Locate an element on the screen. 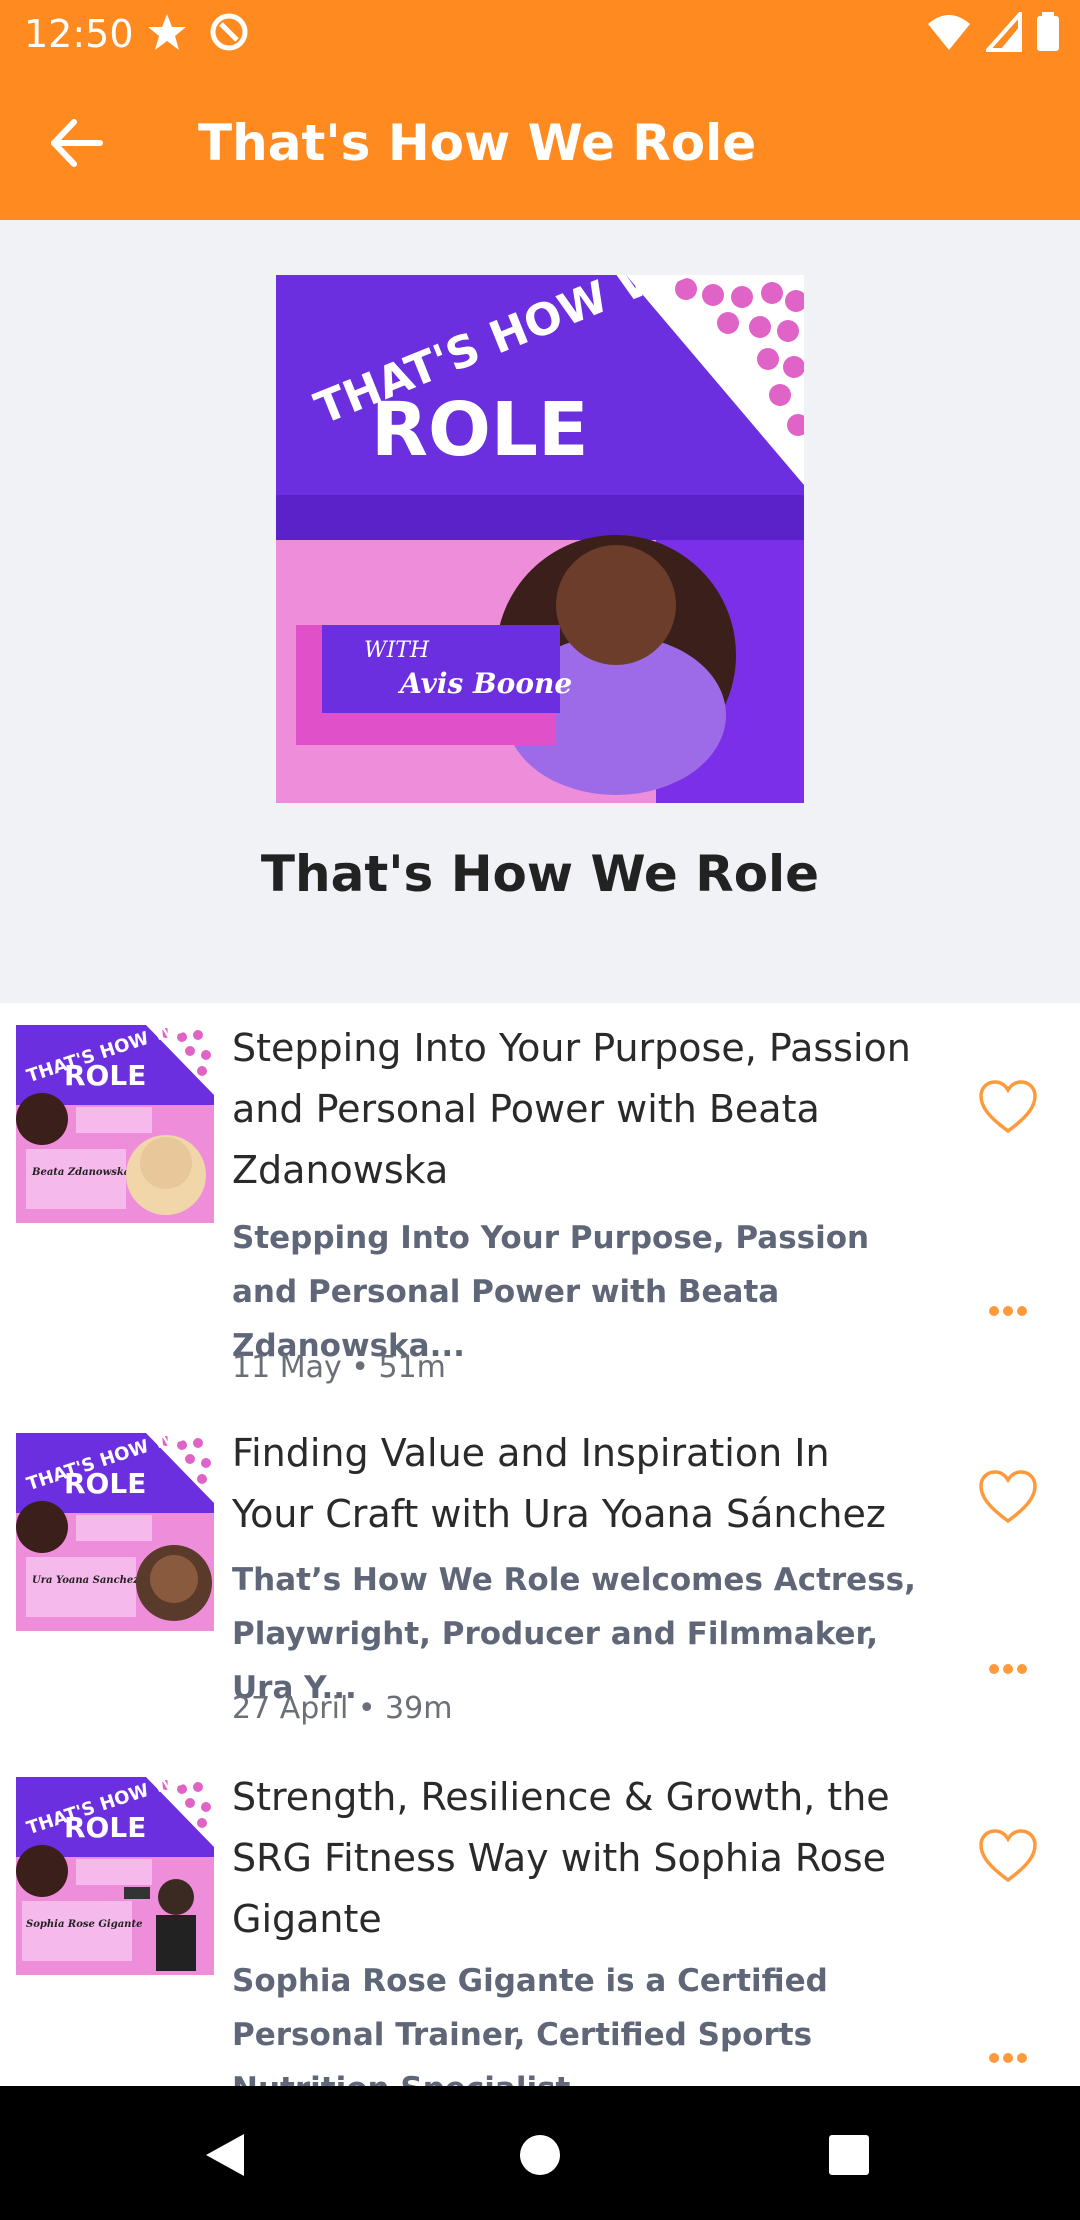 This screenshot has width=1080, height=2220. episode-meta: 27 April • 39m is located at coordinates (342, 1708).